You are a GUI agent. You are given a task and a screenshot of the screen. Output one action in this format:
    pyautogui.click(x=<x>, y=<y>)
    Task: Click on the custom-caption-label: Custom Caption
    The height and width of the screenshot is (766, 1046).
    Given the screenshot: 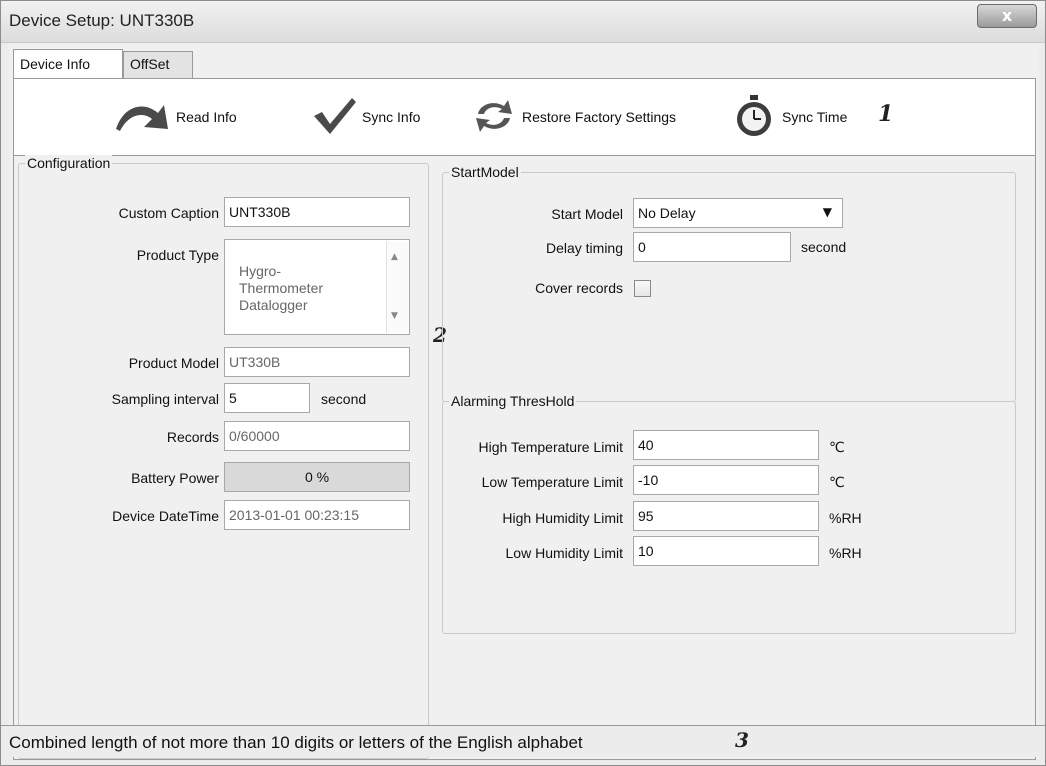 What is the action you would take?
    pyautogui.click(x=168, y=213)
    